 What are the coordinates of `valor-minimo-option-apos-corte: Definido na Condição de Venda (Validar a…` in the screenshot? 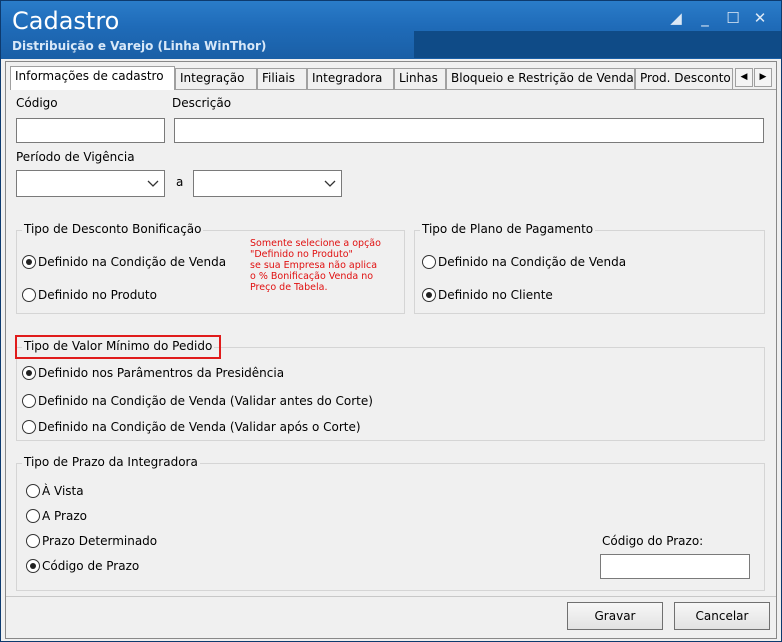 It's located at (191, 429).